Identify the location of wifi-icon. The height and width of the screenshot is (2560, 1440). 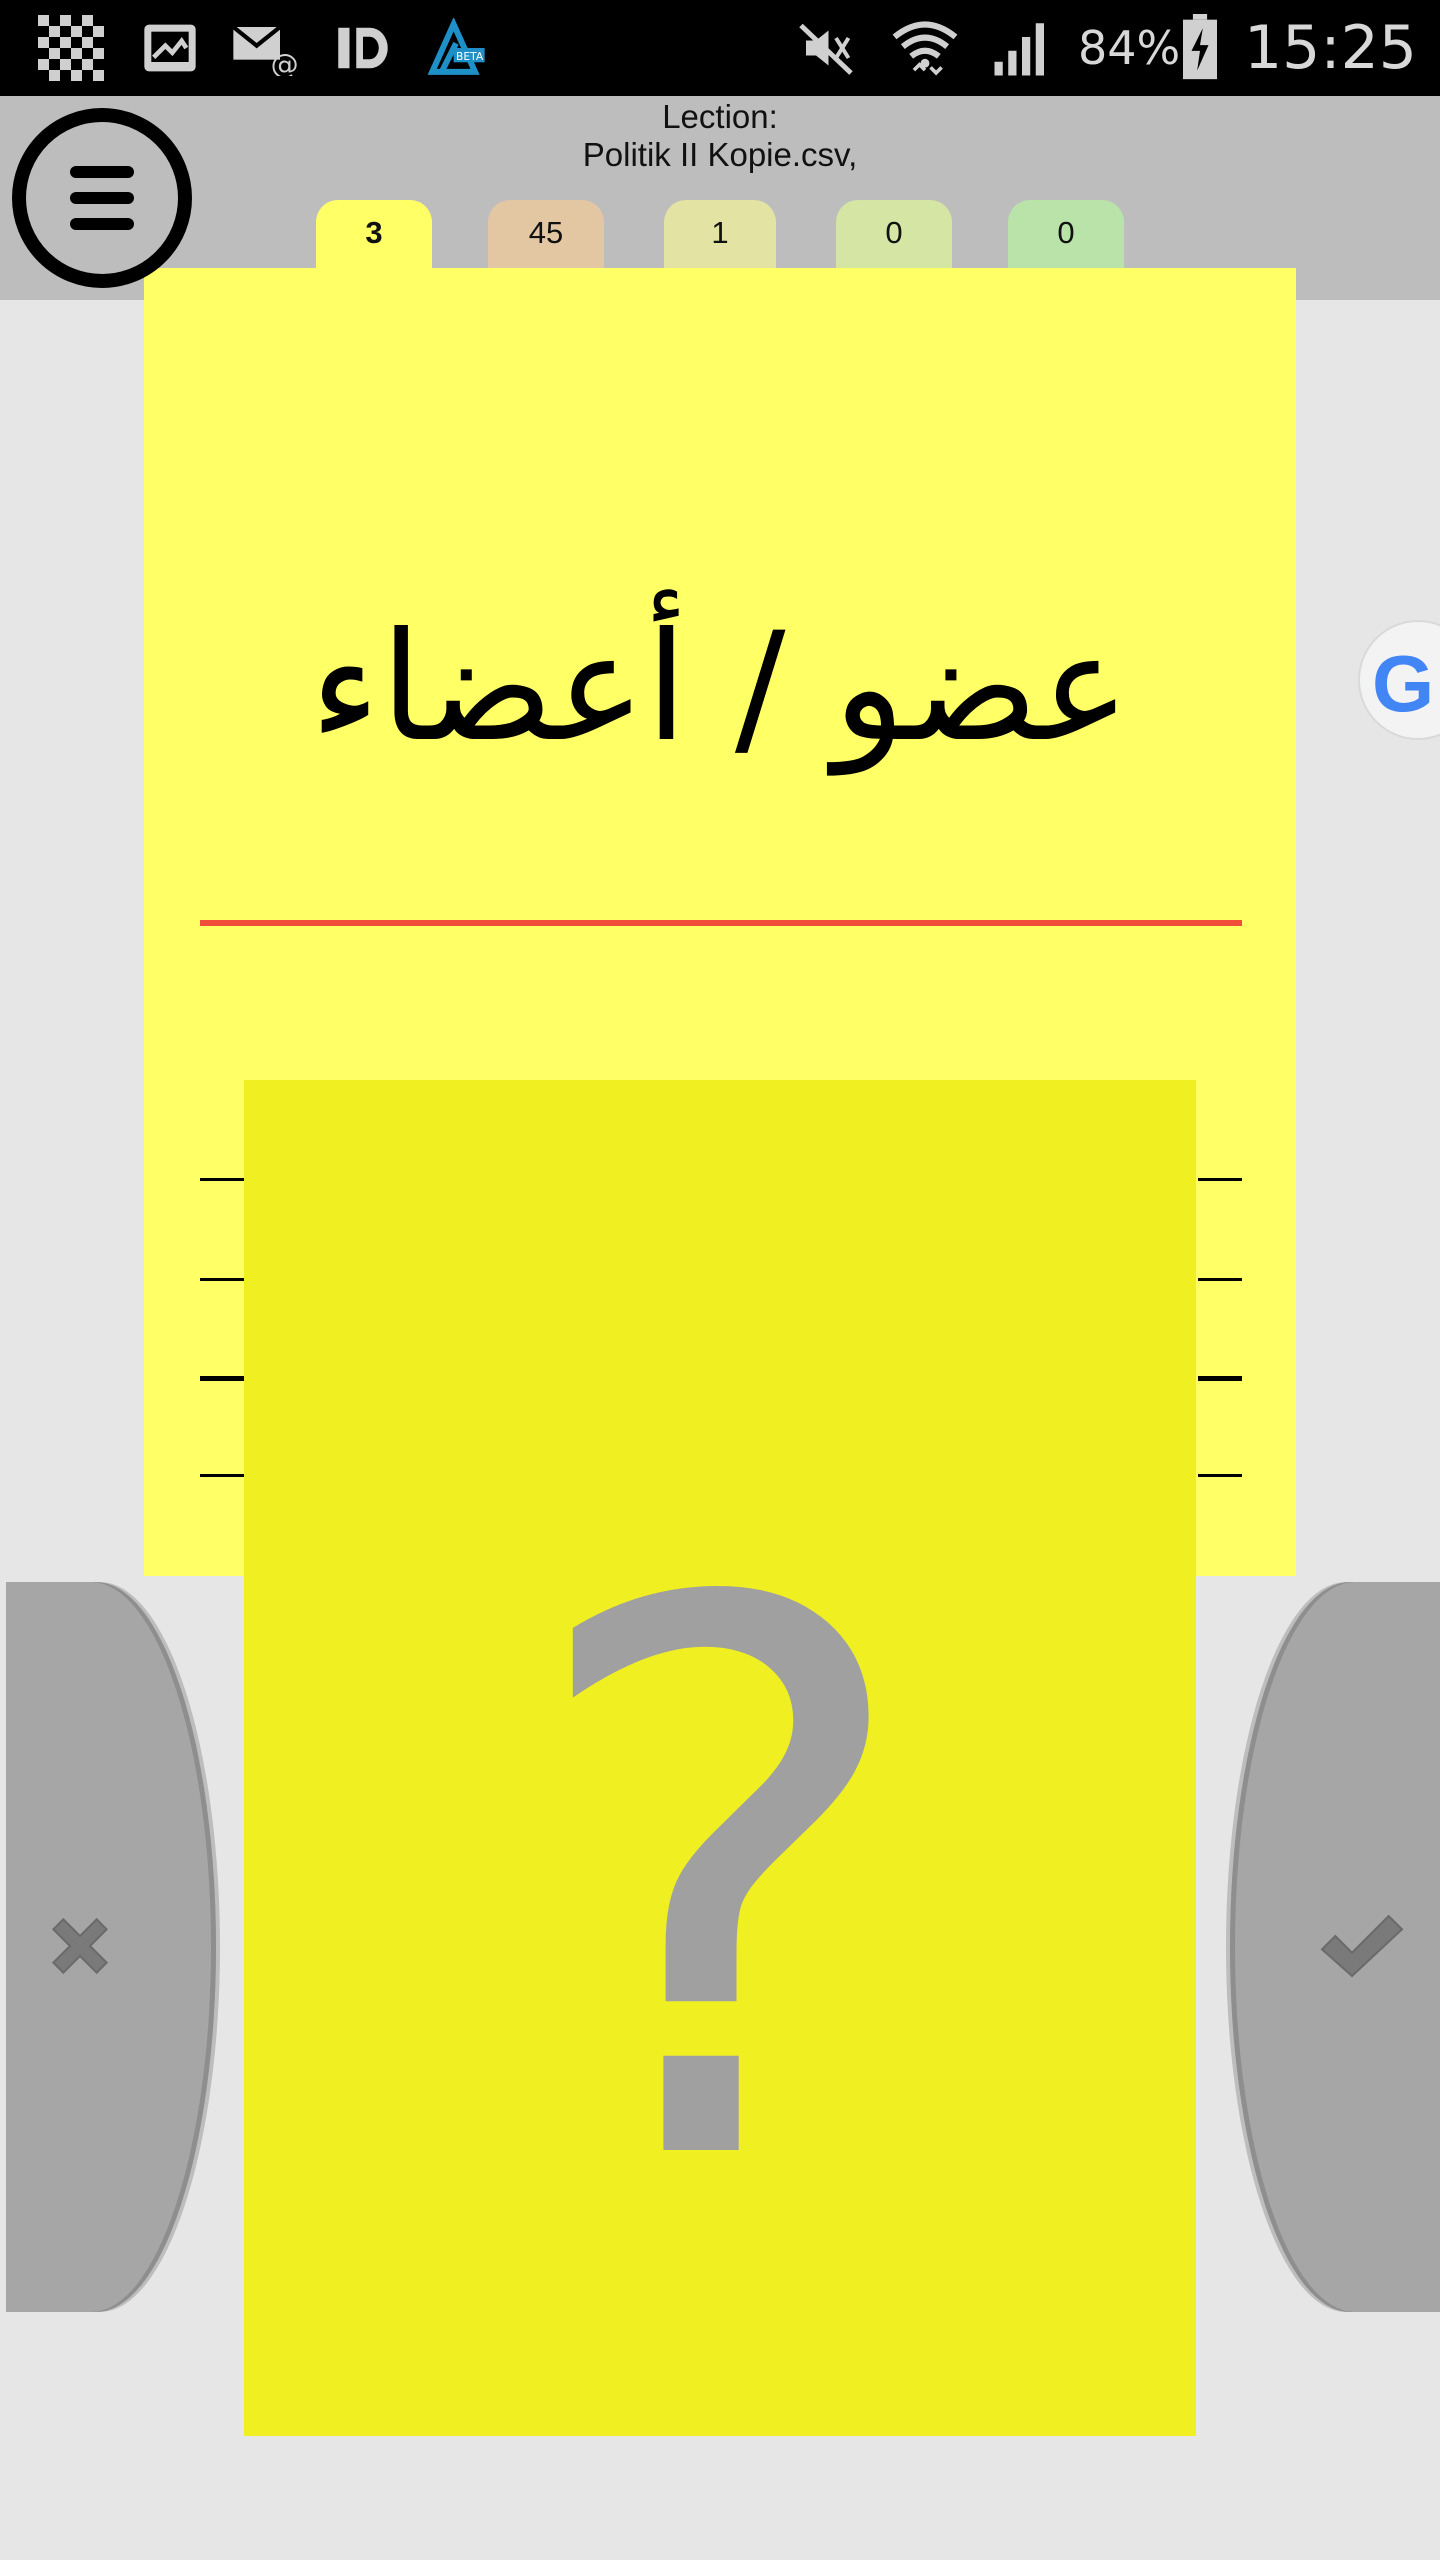
(925, 48).